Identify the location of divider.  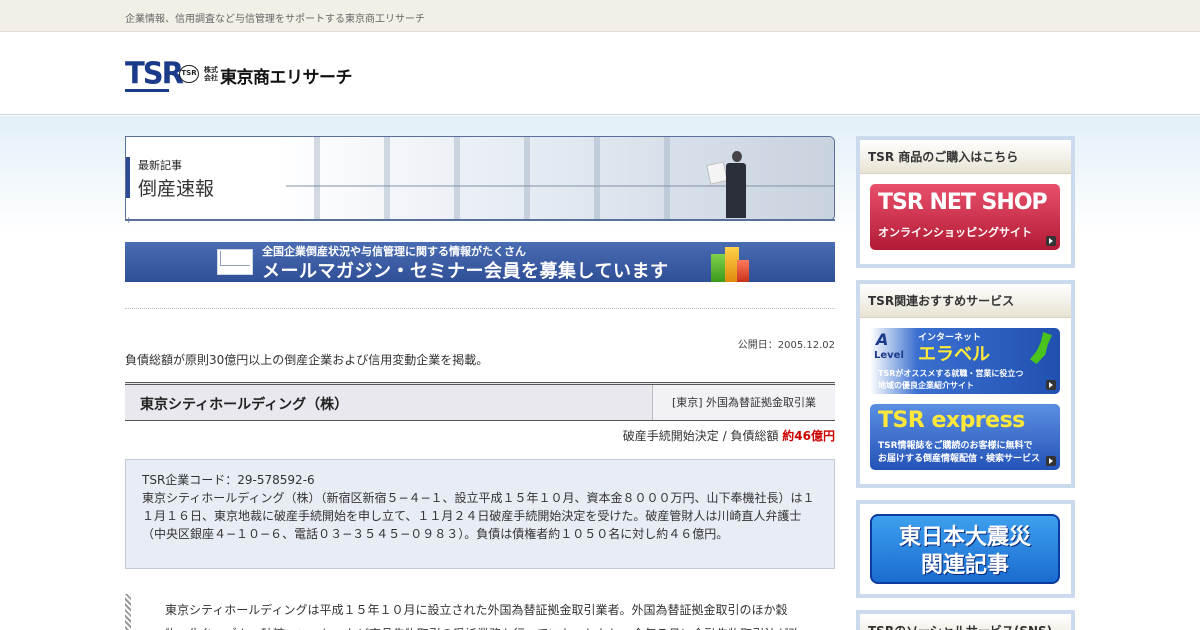
(480, 308).